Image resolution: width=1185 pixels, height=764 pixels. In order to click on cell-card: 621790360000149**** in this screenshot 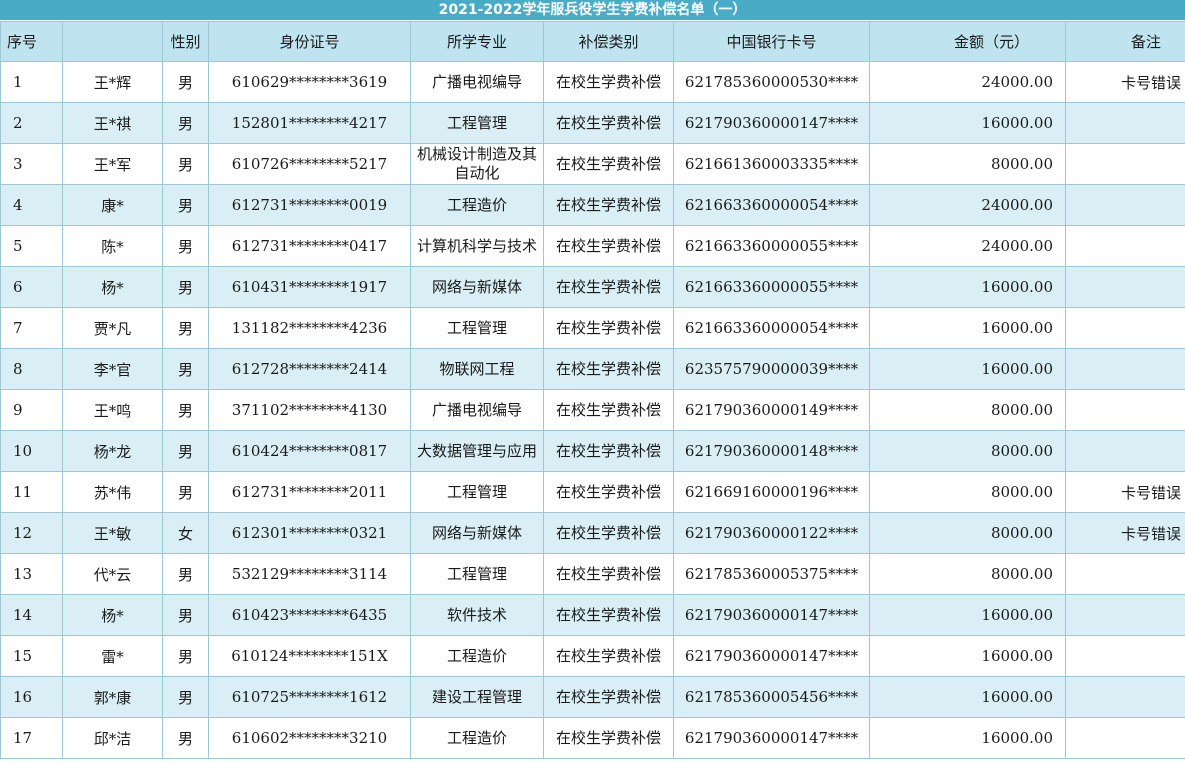, I will do `click(771, 410)`.